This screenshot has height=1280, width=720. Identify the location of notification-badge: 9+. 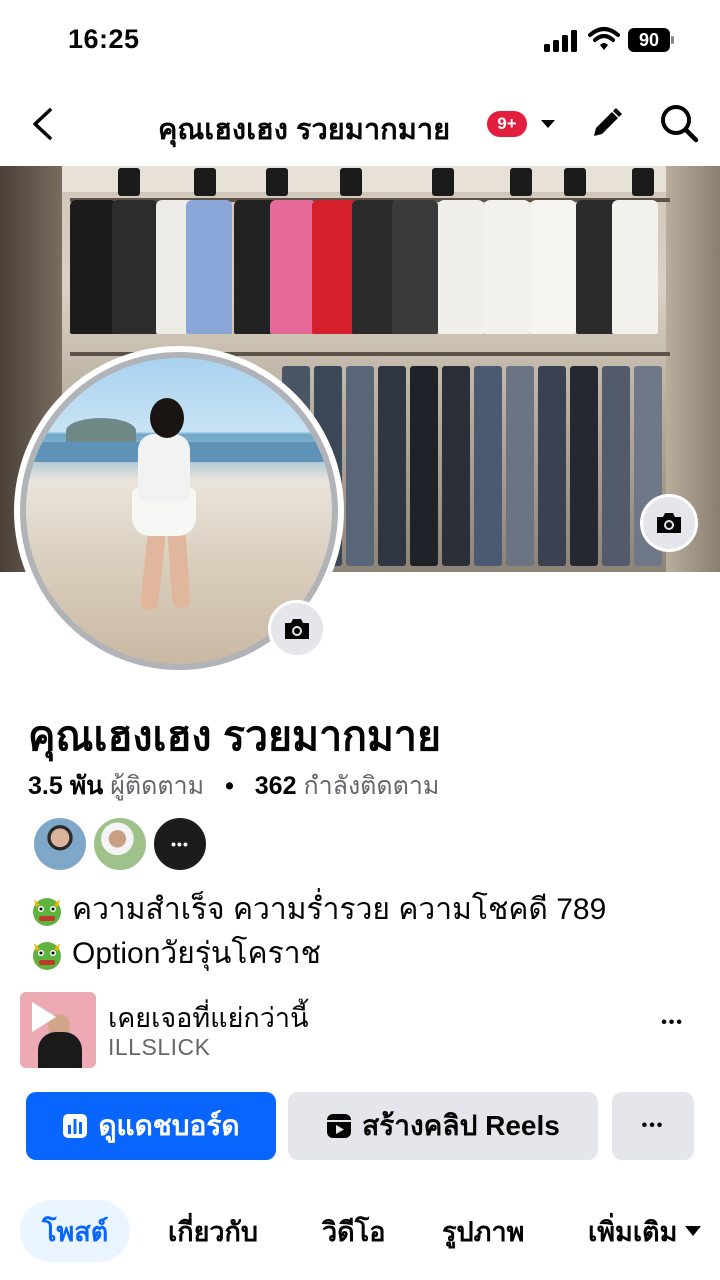
(507, 124).